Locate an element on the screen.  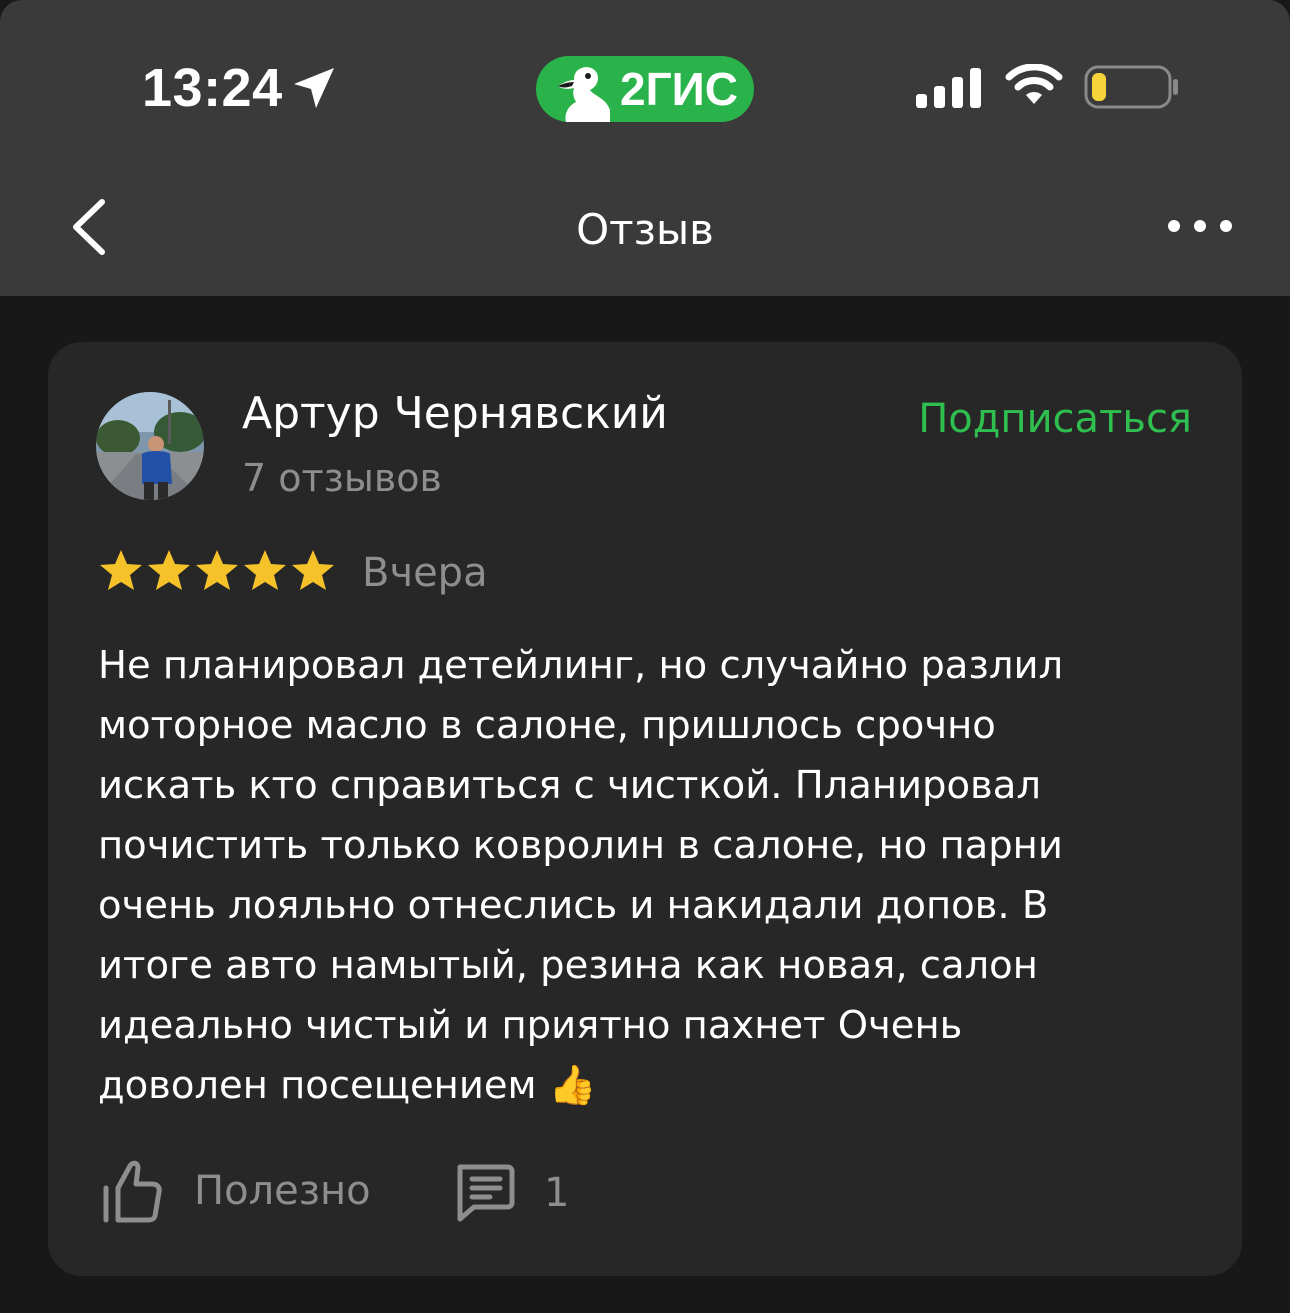
wifi-icon is located at coordinates (1034, 84).